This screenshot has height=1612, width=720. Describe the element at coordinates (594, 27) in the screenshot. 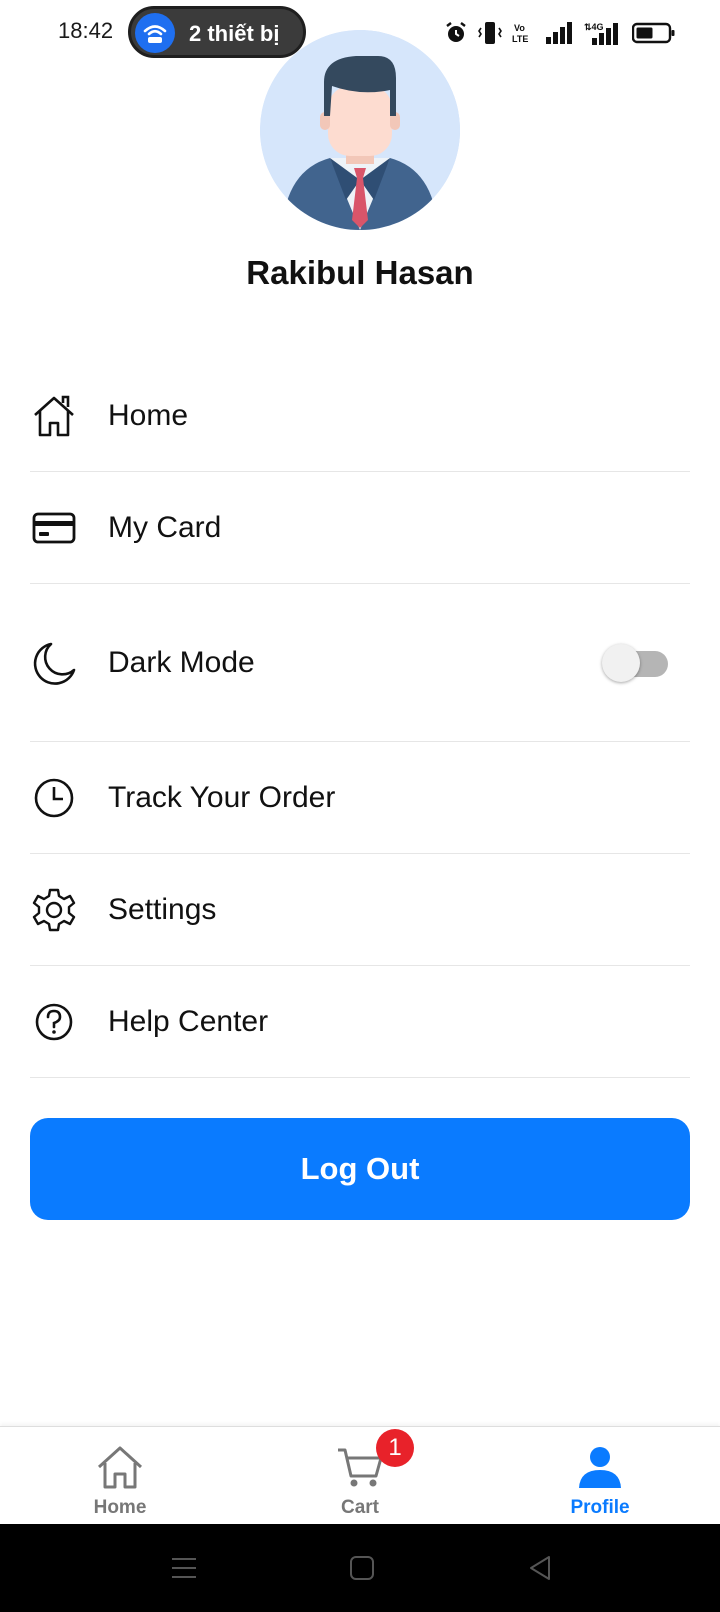

I see `svg-text: ⇅4G` at that location.